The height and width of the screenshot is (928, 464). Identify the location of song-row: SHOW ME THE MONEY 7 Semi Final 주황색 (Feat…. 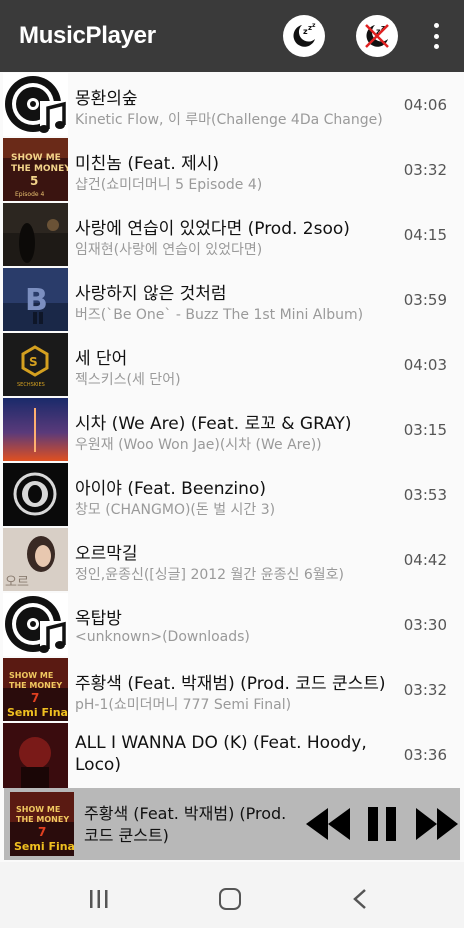
(232, 689).